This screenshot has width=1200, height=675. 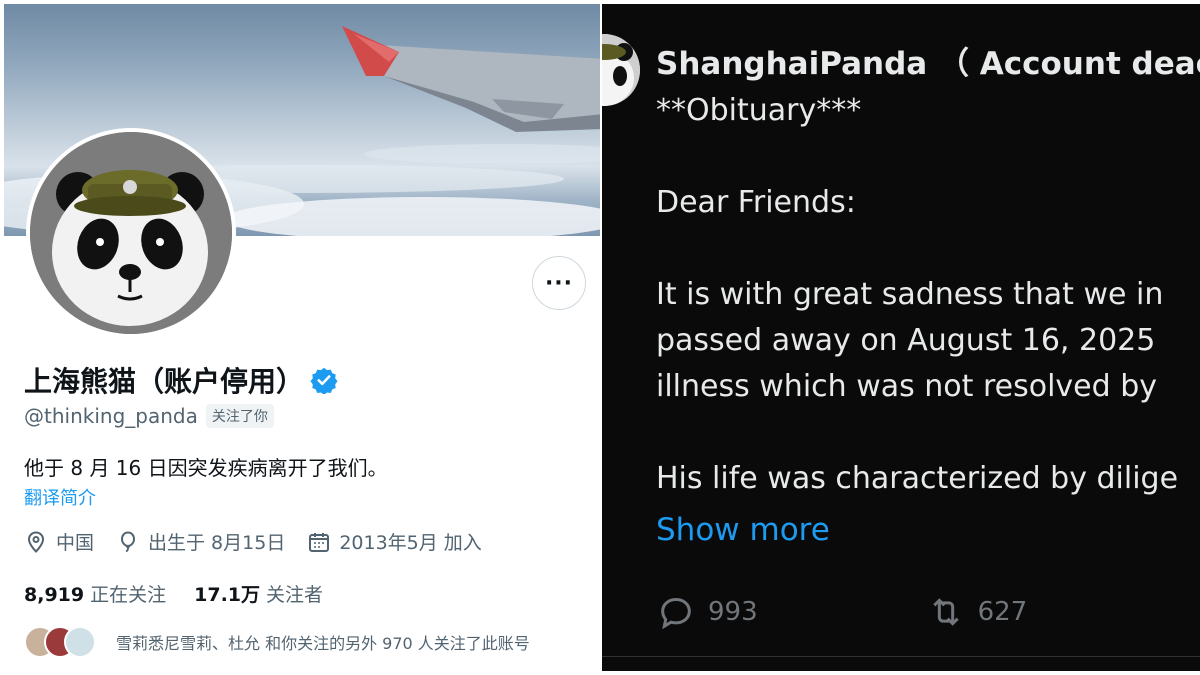 What do you see at coordinates (60, 497) in the screenshot?
I see `translate-bio-link: 翻译简介` at bounding box center [60, 497].